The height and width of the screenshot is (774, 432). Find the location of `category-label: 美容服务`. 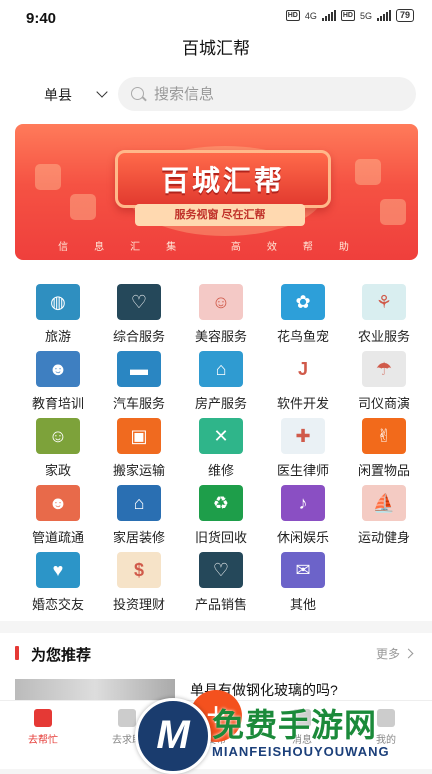

category-label: 美容服务 is located at coordinates (220, 336).